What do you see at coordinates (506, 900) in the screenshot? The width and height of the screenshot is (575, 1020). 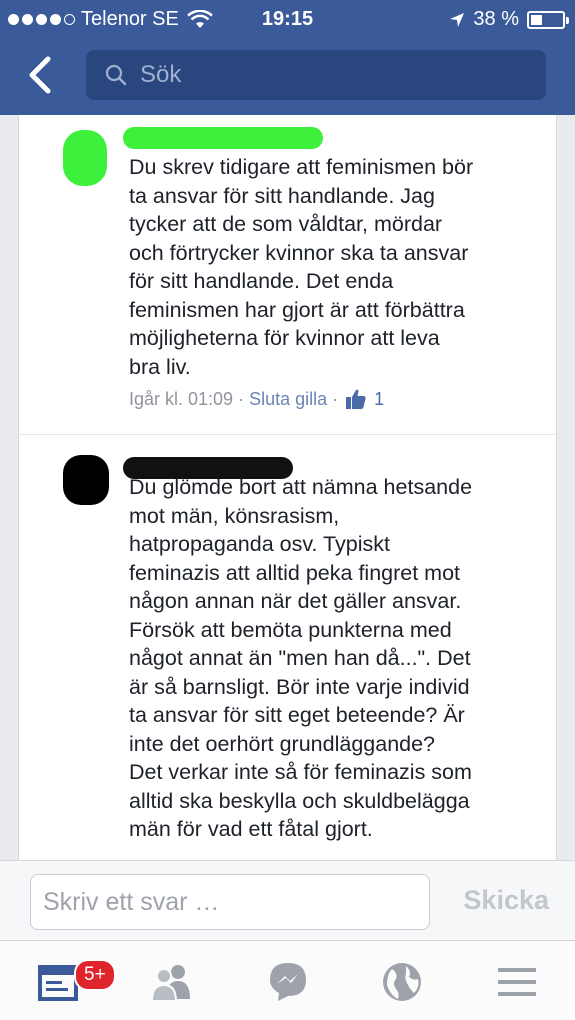 I see `send-button: Skicka` at bounding box center [506, 900].